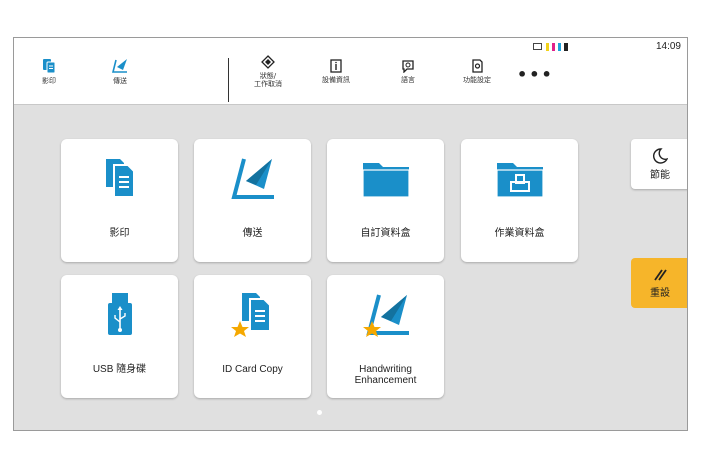  What do you see at coordinates (385, 369) in the screenshot?
I see `tile-handwriting-enhancement-label-line1: Handwriting` at bounding box center [385, 369].